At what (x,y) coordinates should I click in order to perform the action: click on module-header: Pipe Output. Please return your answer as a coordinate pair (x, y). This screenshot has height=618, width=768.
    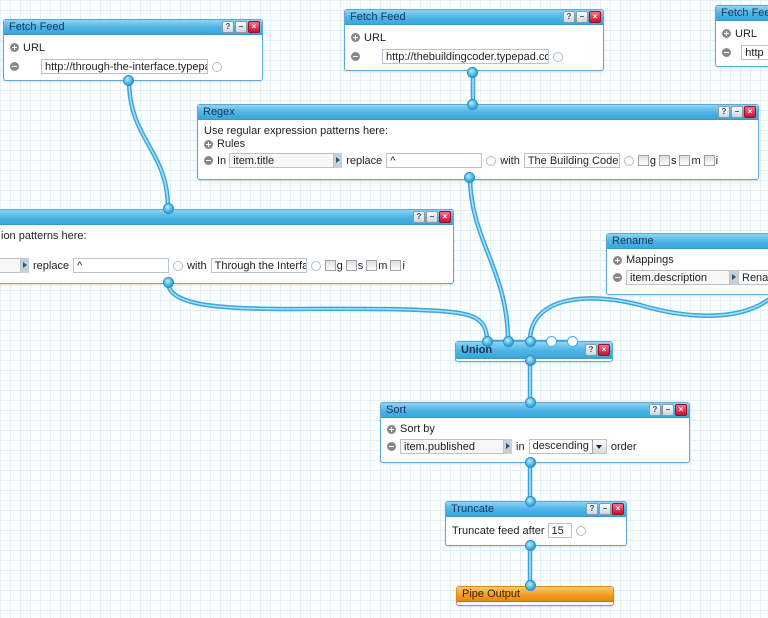
    Looking at the image, I should click on (535, 594).